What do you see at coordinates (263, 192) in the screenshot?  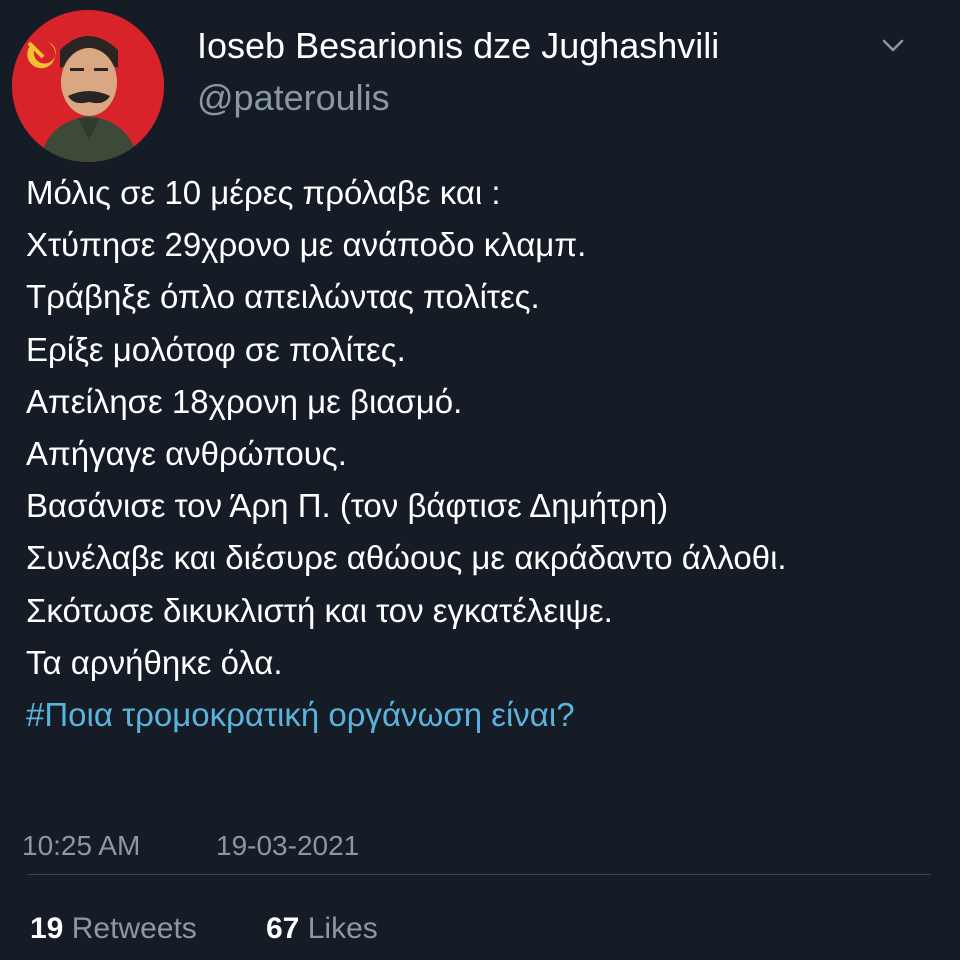 I see `tweet-line: Μόλις σε 10 μέρες πρόλαβε και :` at bounding box center [263, 192].